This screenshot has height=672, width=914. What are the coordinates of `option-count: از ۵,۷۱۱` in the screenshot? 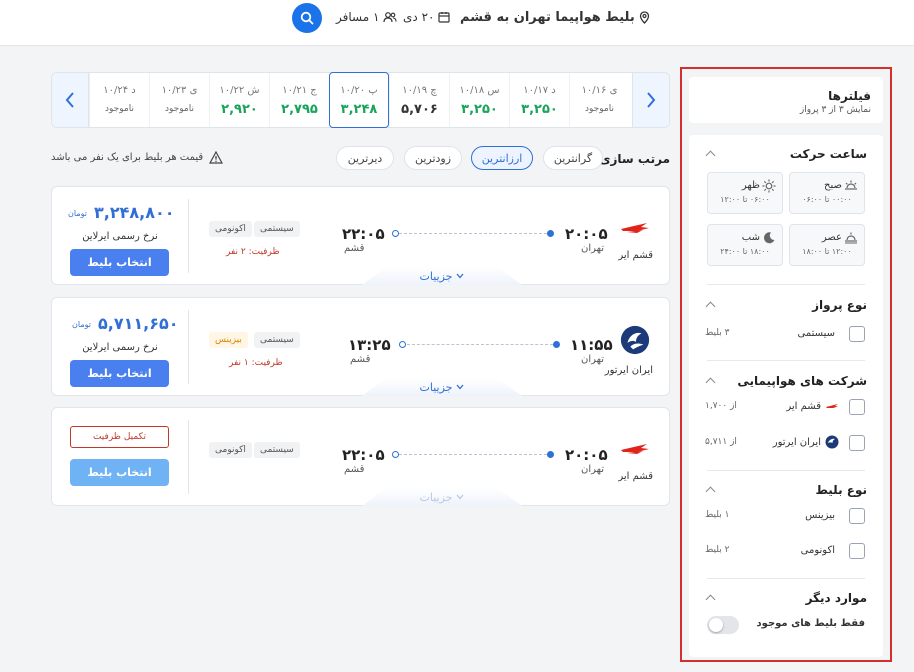 It's located at (721, 442).